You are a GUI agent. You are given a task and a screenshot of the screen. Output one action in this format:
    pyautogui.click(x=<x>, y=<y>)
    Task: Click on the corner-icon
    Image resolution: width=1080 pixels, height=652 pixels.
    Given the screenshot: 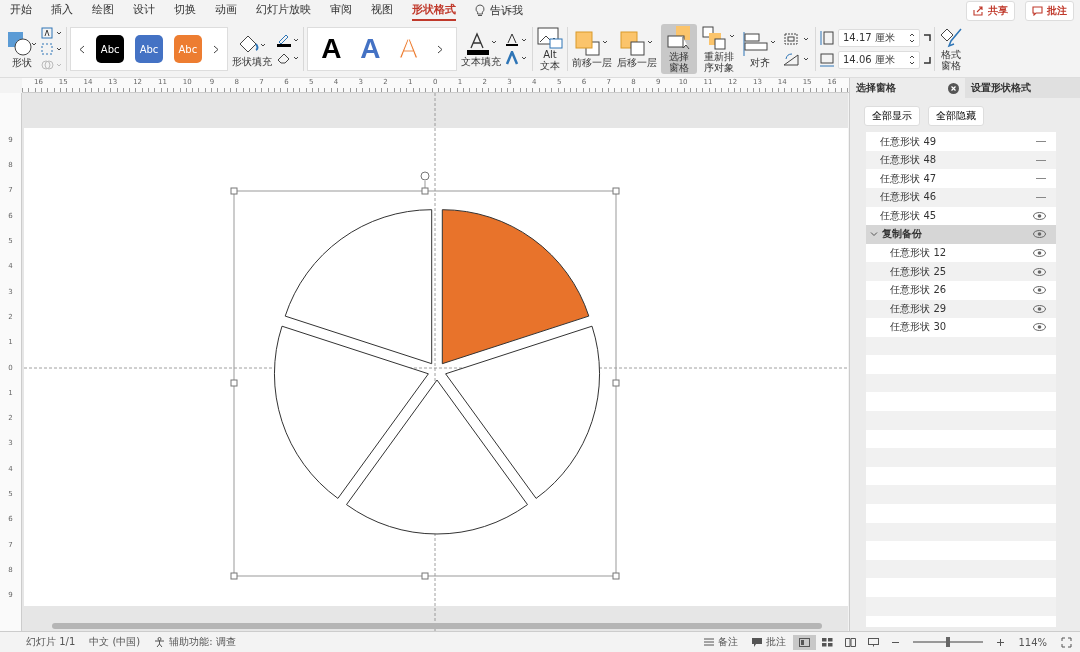 What is the action you would take?
    pyautogui.click(x=927, y=60)
    